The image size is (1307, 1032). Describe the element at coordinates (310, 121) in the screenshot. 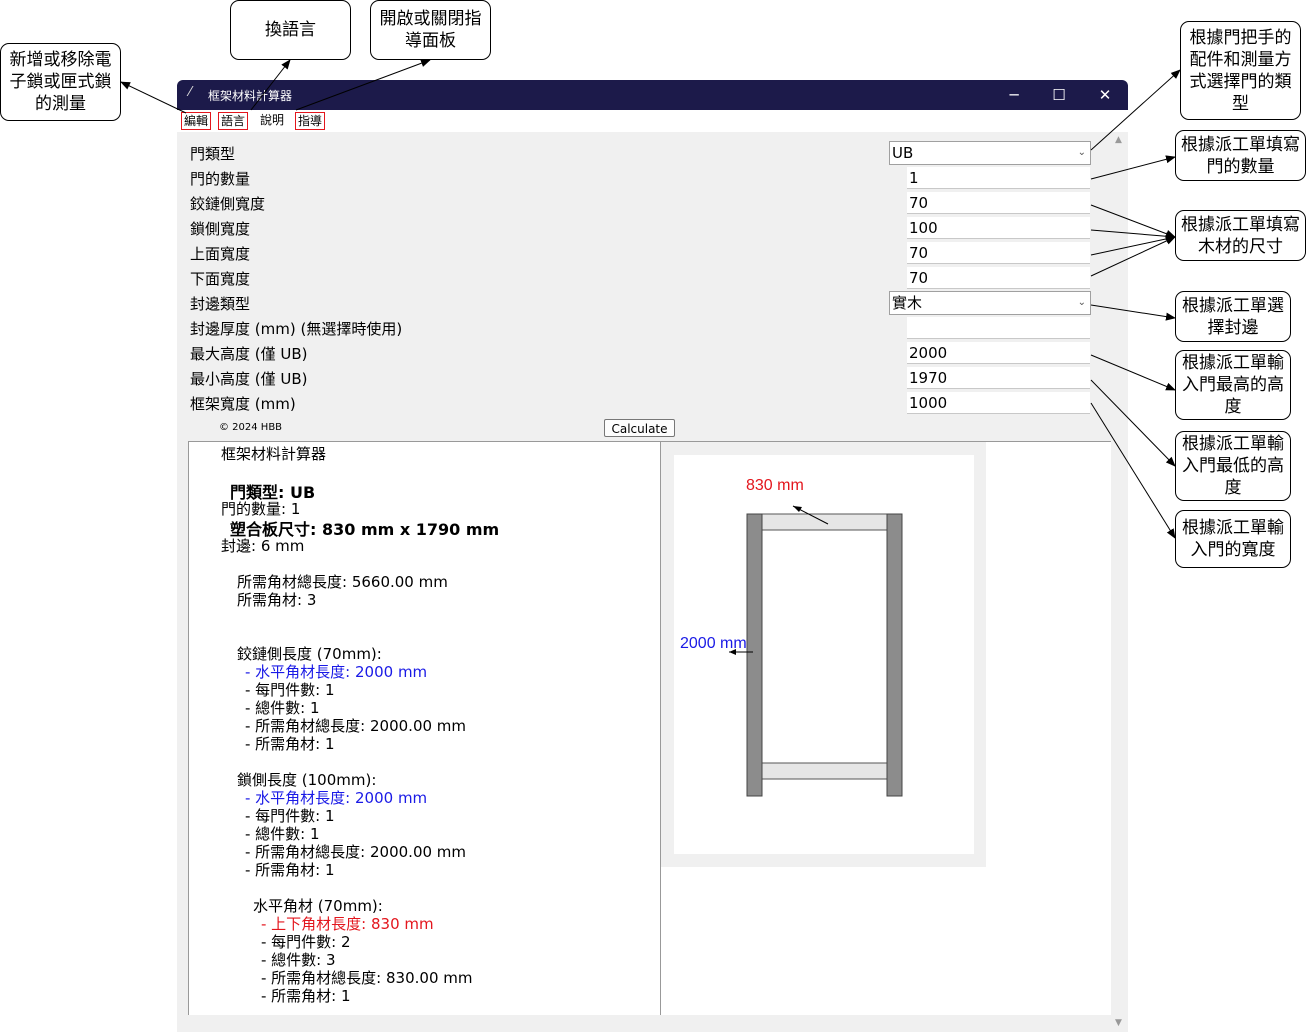

I see `menu-guide: 指導` at that location.